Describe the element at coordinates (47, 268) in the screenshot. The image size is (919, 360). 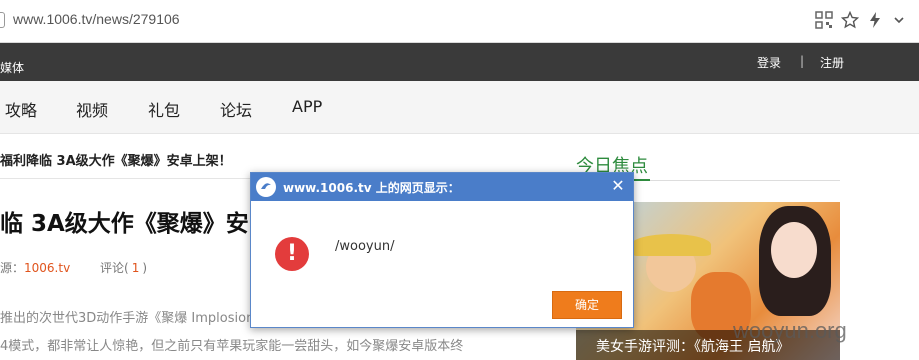
I see `source-link: 1006.tv` at that location.